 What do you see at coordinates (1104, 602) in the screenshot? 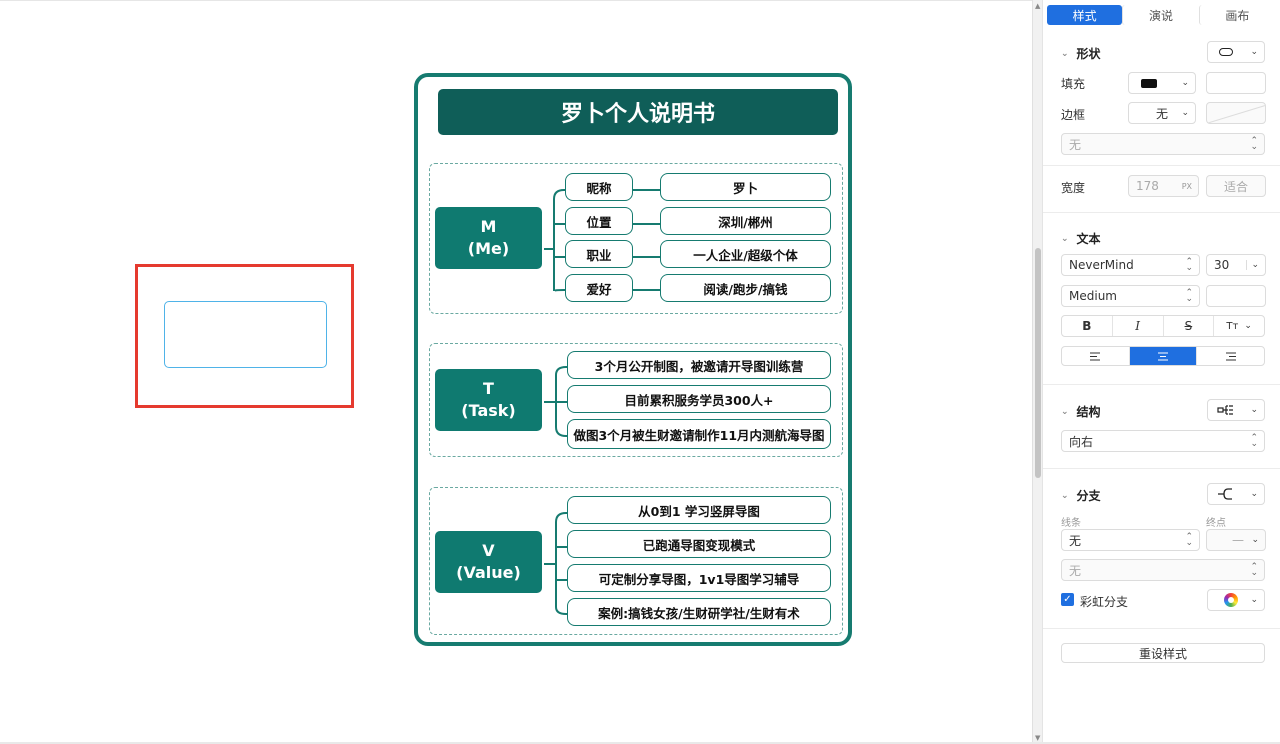
I see `rainbow-branch-label: 彩虹分支` at bounding box center [1104, 602].